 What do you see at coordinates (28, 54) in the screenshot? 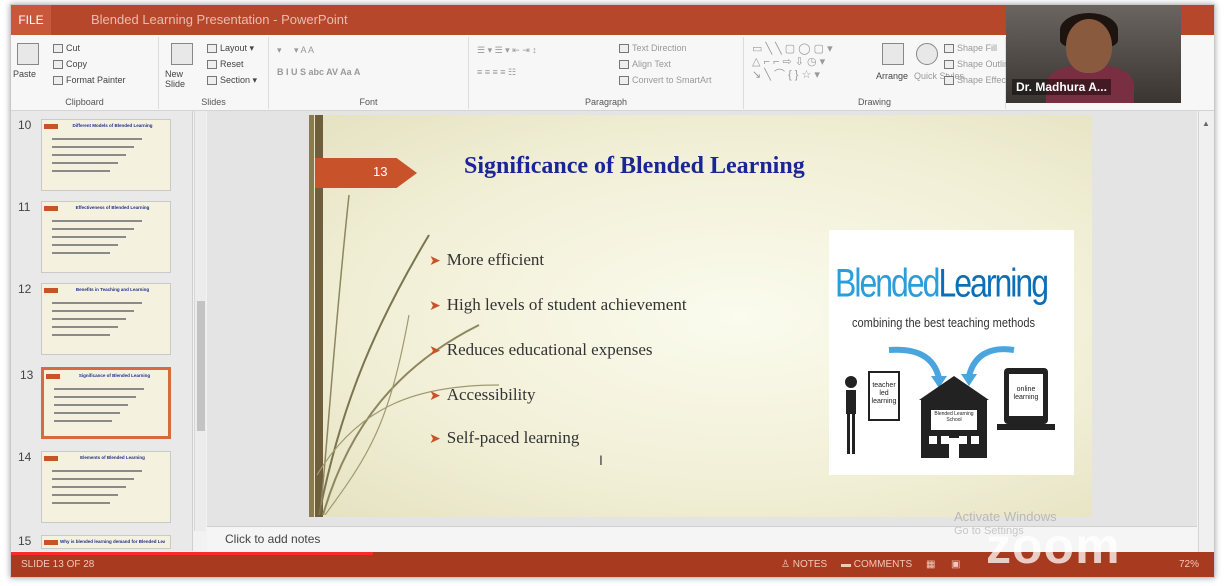
I see `paste-icon` at bounding box center [28, 54].